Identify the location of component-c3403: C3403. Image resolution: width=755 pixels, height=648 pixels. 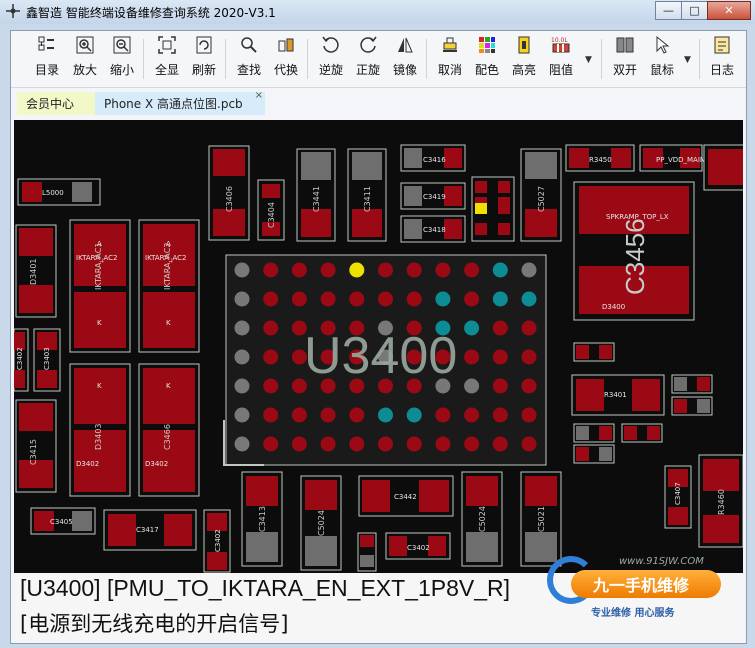
(47, 360).